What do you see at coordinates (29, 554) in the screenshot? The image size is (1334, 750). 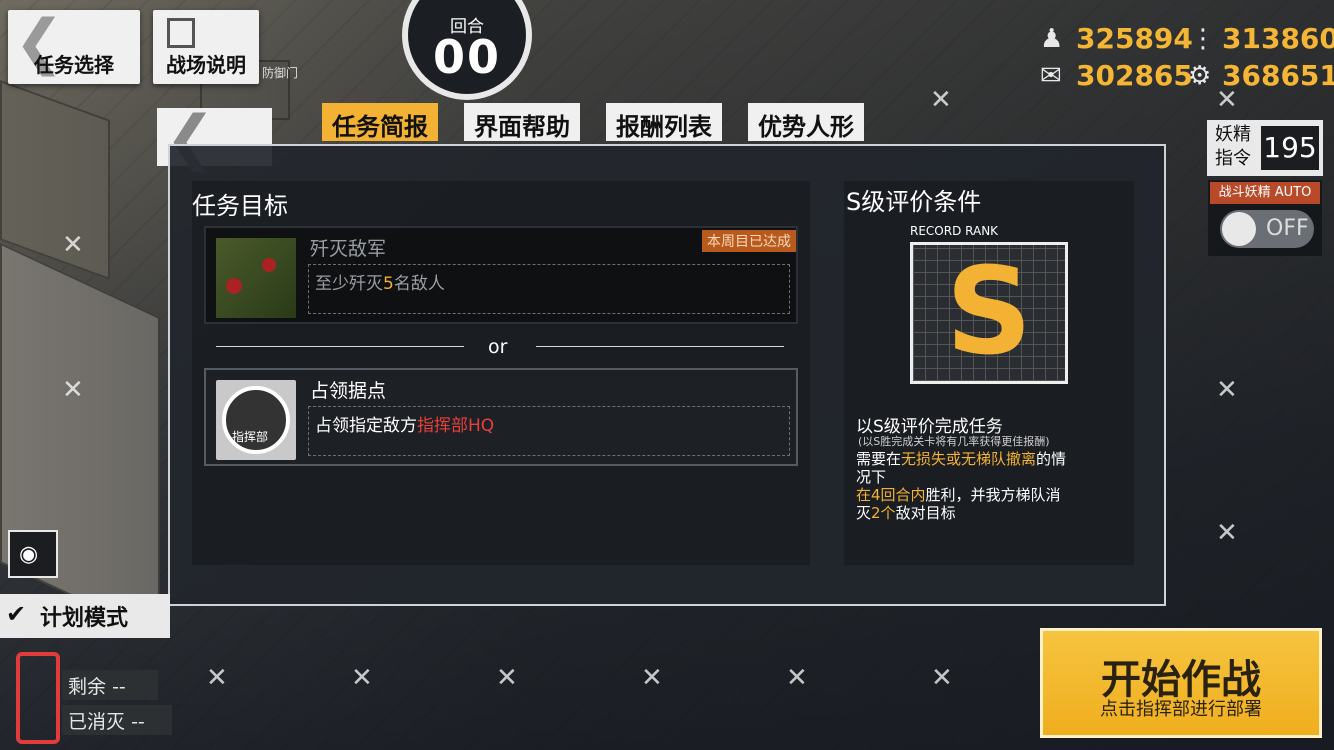 I see `eye-icon: ◉` at bounding box center [29, 554].